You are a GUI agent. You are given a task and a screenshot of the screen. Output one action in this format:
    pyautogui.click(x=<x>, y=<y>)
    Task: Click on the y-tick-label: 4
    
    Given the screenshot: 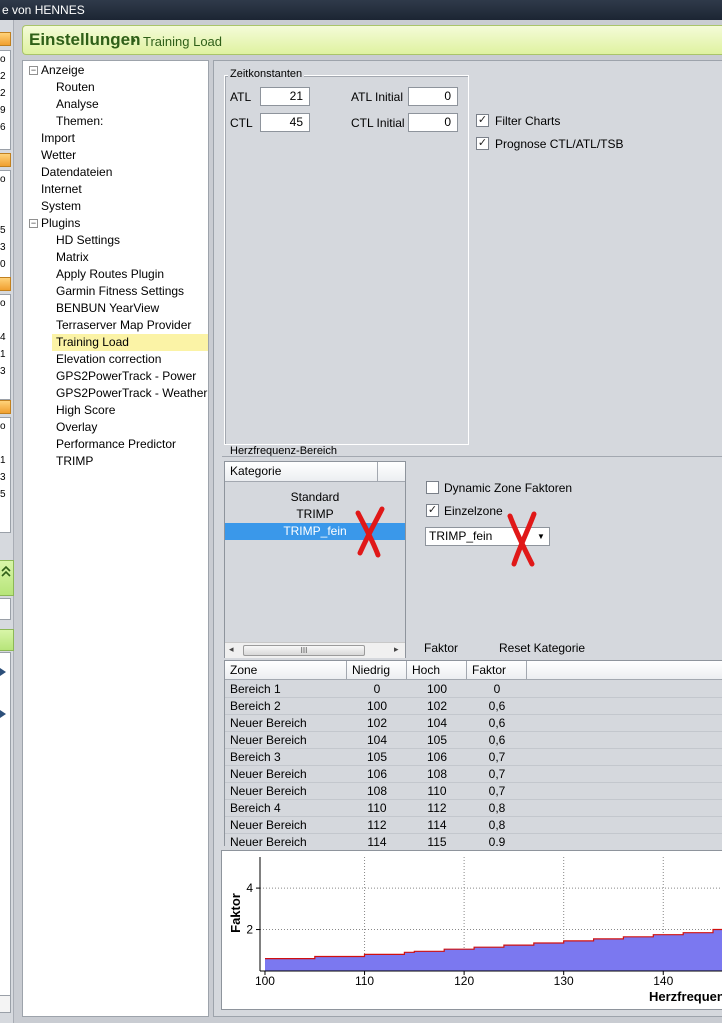 What is the action you would take?
    pyautogui.click(x=249, y=888)
    